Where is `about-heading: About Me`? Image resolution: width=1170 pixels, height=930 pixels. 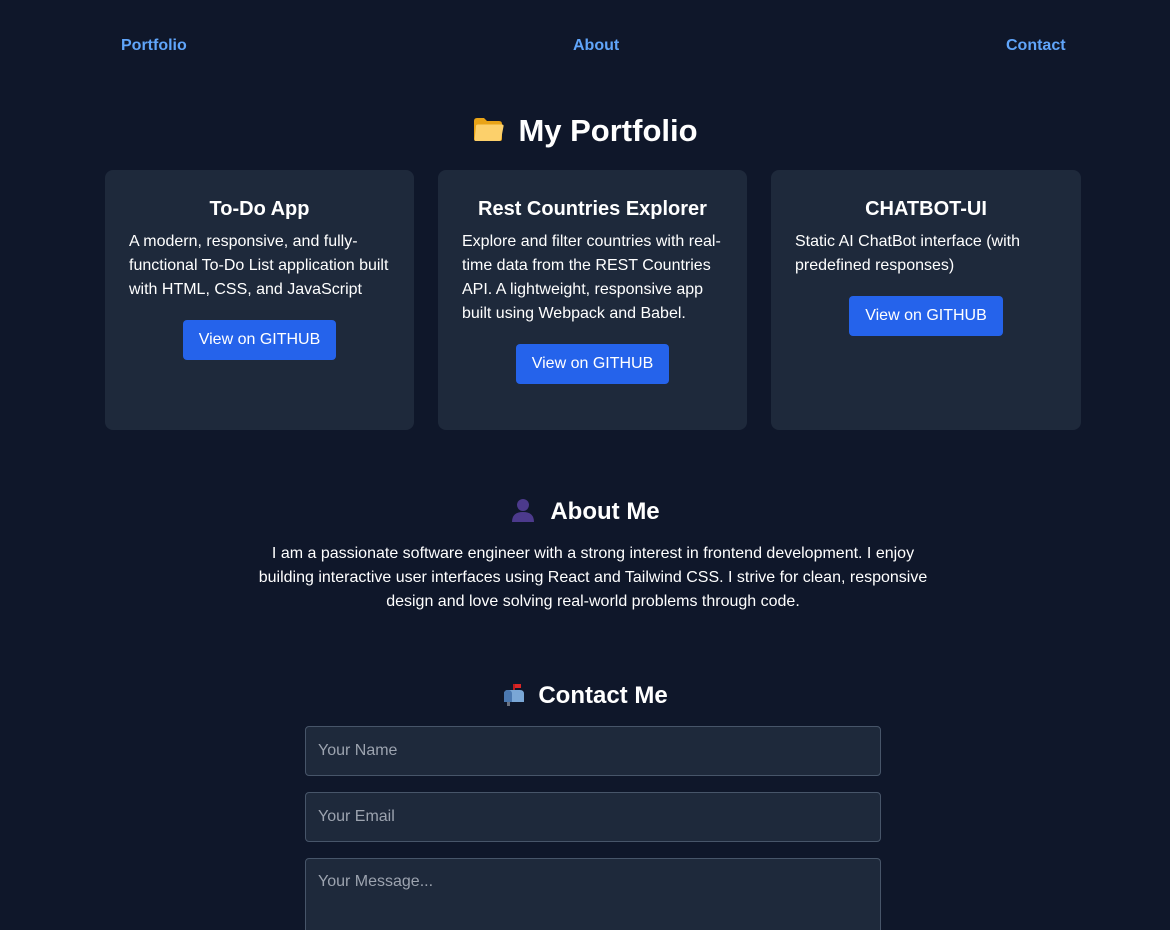 about-heading: About Me is located at coordinates (585, 512).